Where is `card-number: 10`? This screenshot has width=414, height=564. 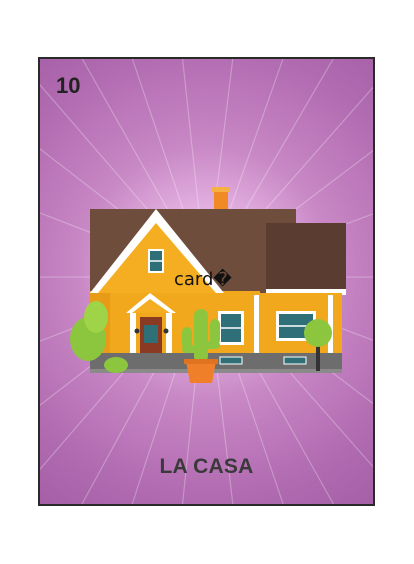
card-number: 10 is located at coordinates (68, 85).